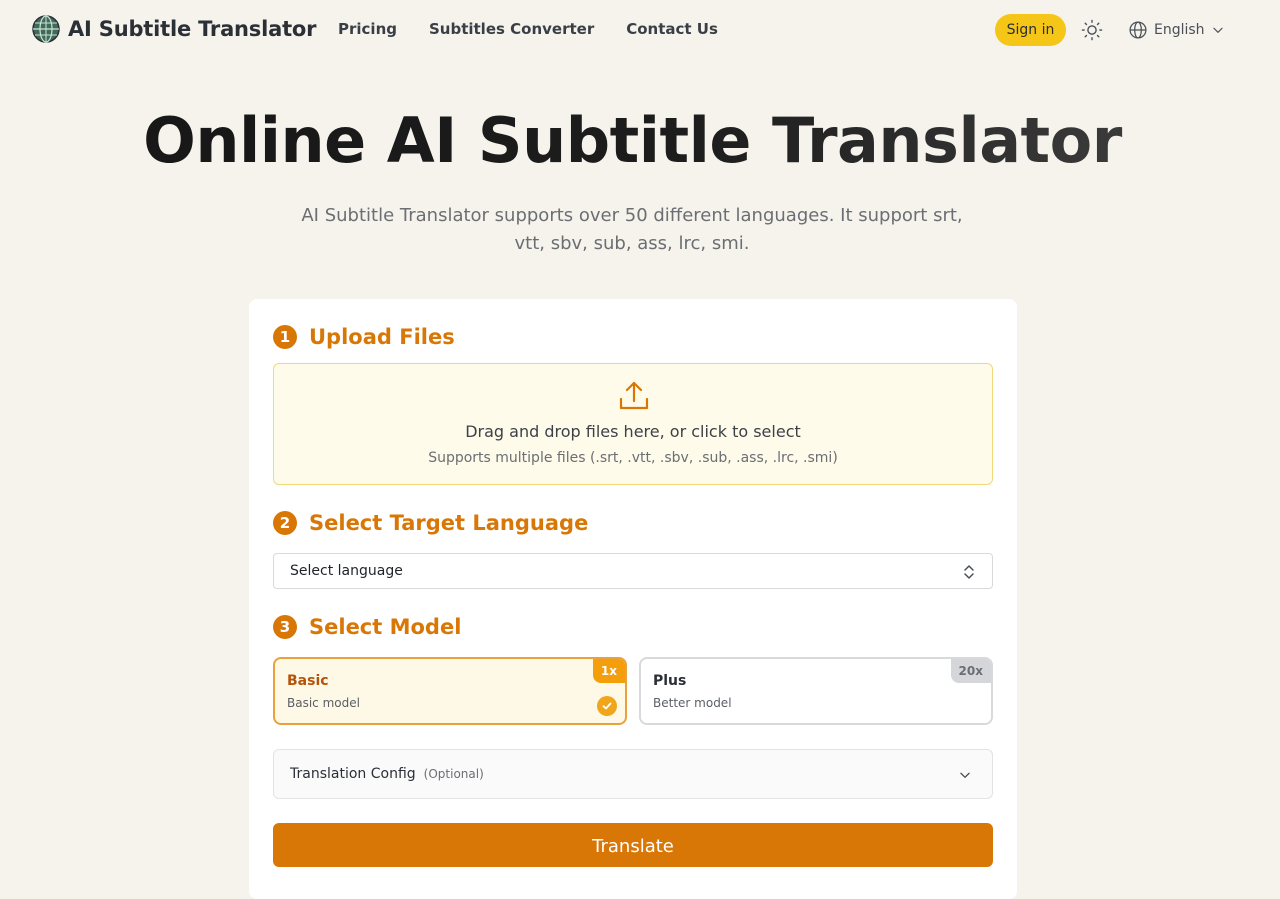 This screenshot has height=899, width=1280. I want to click on model-name: Plus, so click(670, 681).